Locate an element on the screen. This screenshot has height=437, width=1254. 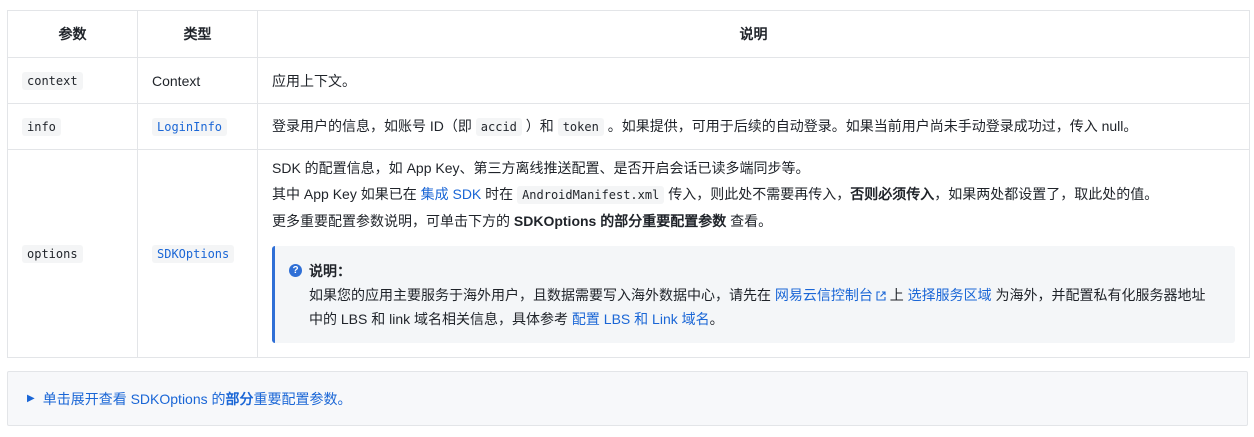
integrate-sdk-link: 集成 SDK is located at coordinates (451, 194).